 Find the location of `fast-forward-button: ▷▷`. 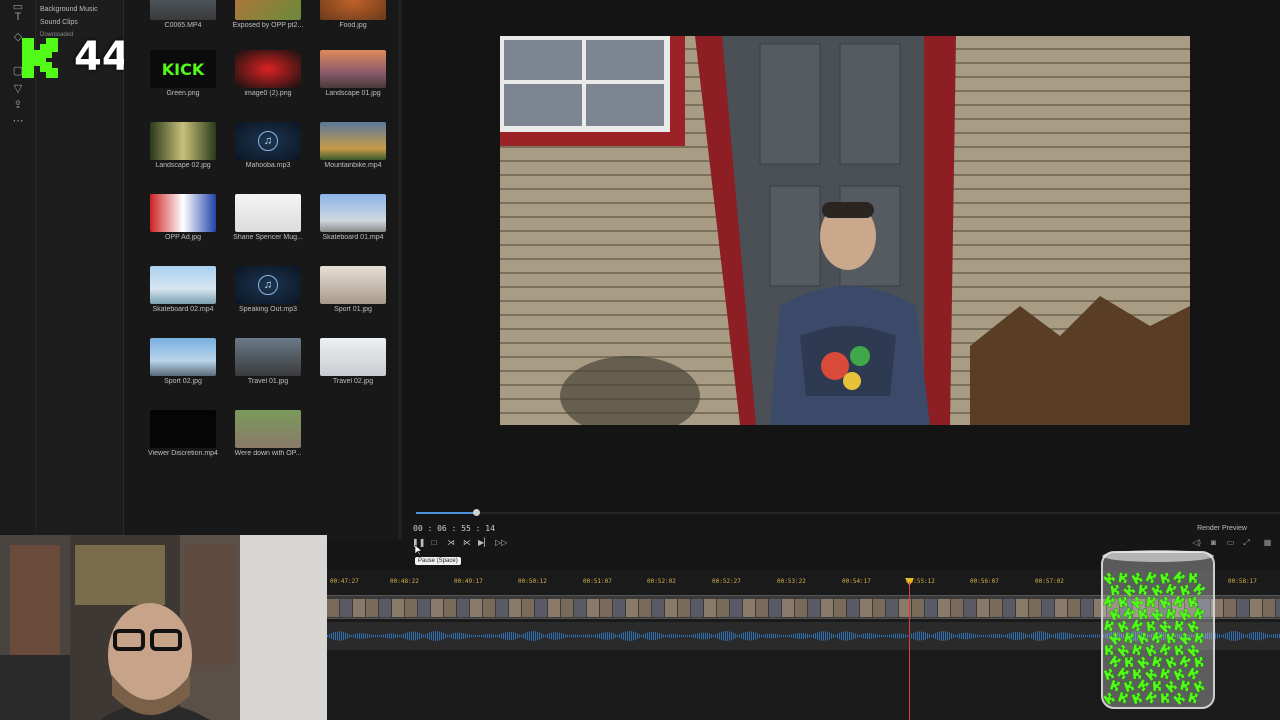

fast-forward-button: ▷▷ is located at coordinates (501, 543).